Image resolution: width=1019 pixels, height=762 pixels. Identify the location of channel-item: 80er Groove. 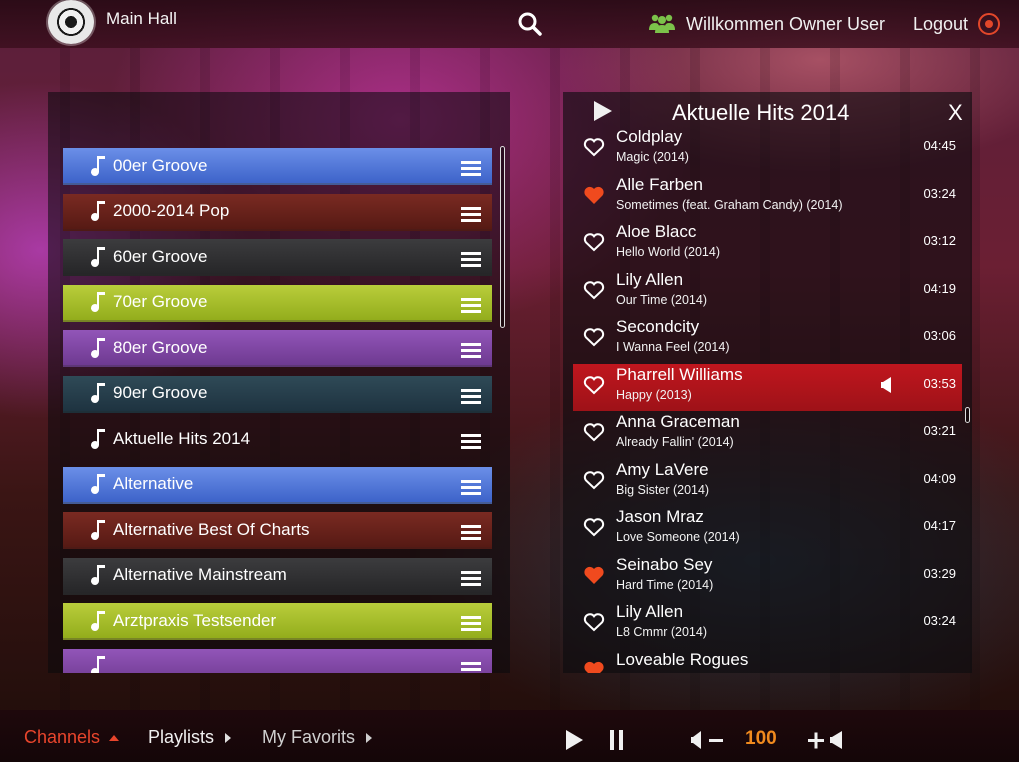
(277, 348).